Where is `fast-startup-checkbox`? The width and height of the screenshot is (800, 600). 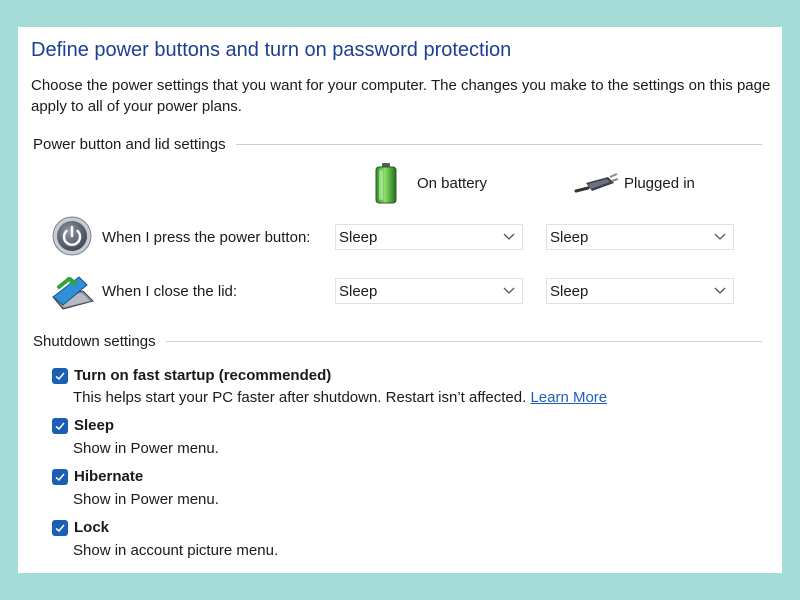 fast-startup-checkbox is located at coordinates (60, 375).